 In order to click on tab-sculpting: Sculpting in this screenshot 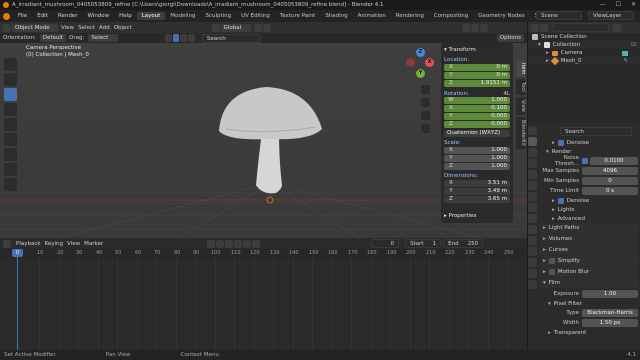, I will do `click(218, 16)`.